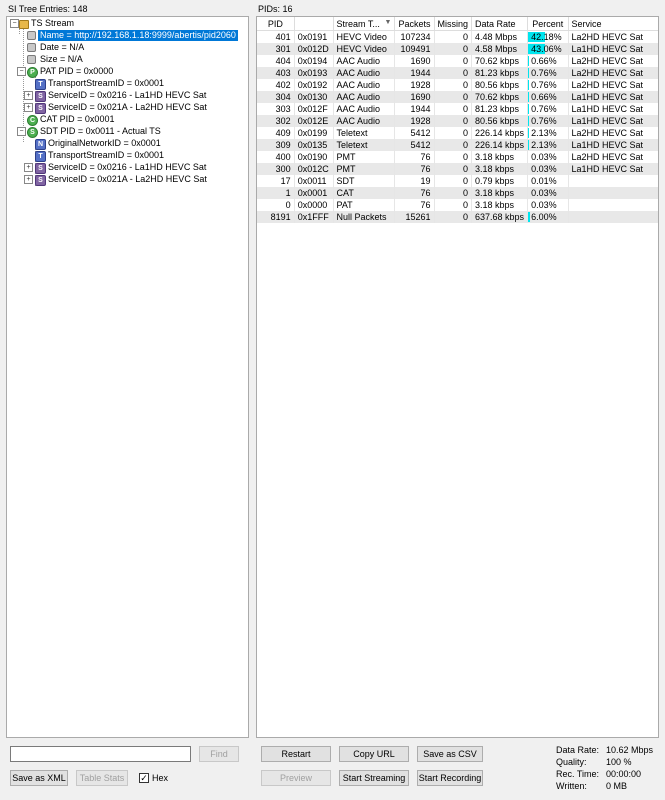  Describe the element at coordinates (85, 84) in the screenshot. I see `tree-node-tsid: T TransportStreamID = 0x0001` at that location.